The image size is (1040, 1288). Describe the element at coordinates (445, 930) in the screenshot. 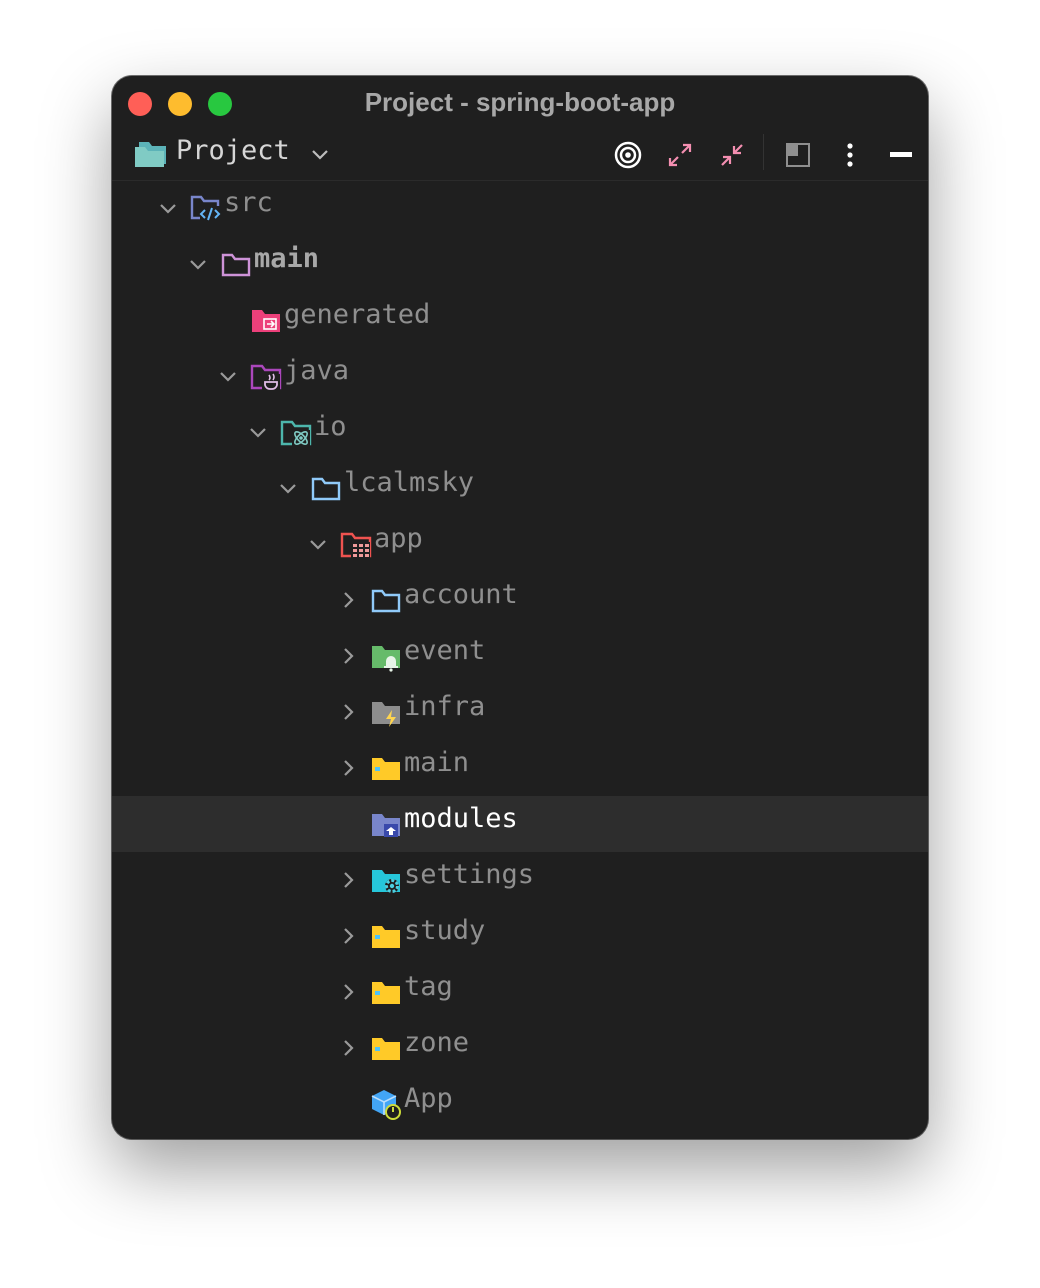

I see `tree-item-label: study` at that location.